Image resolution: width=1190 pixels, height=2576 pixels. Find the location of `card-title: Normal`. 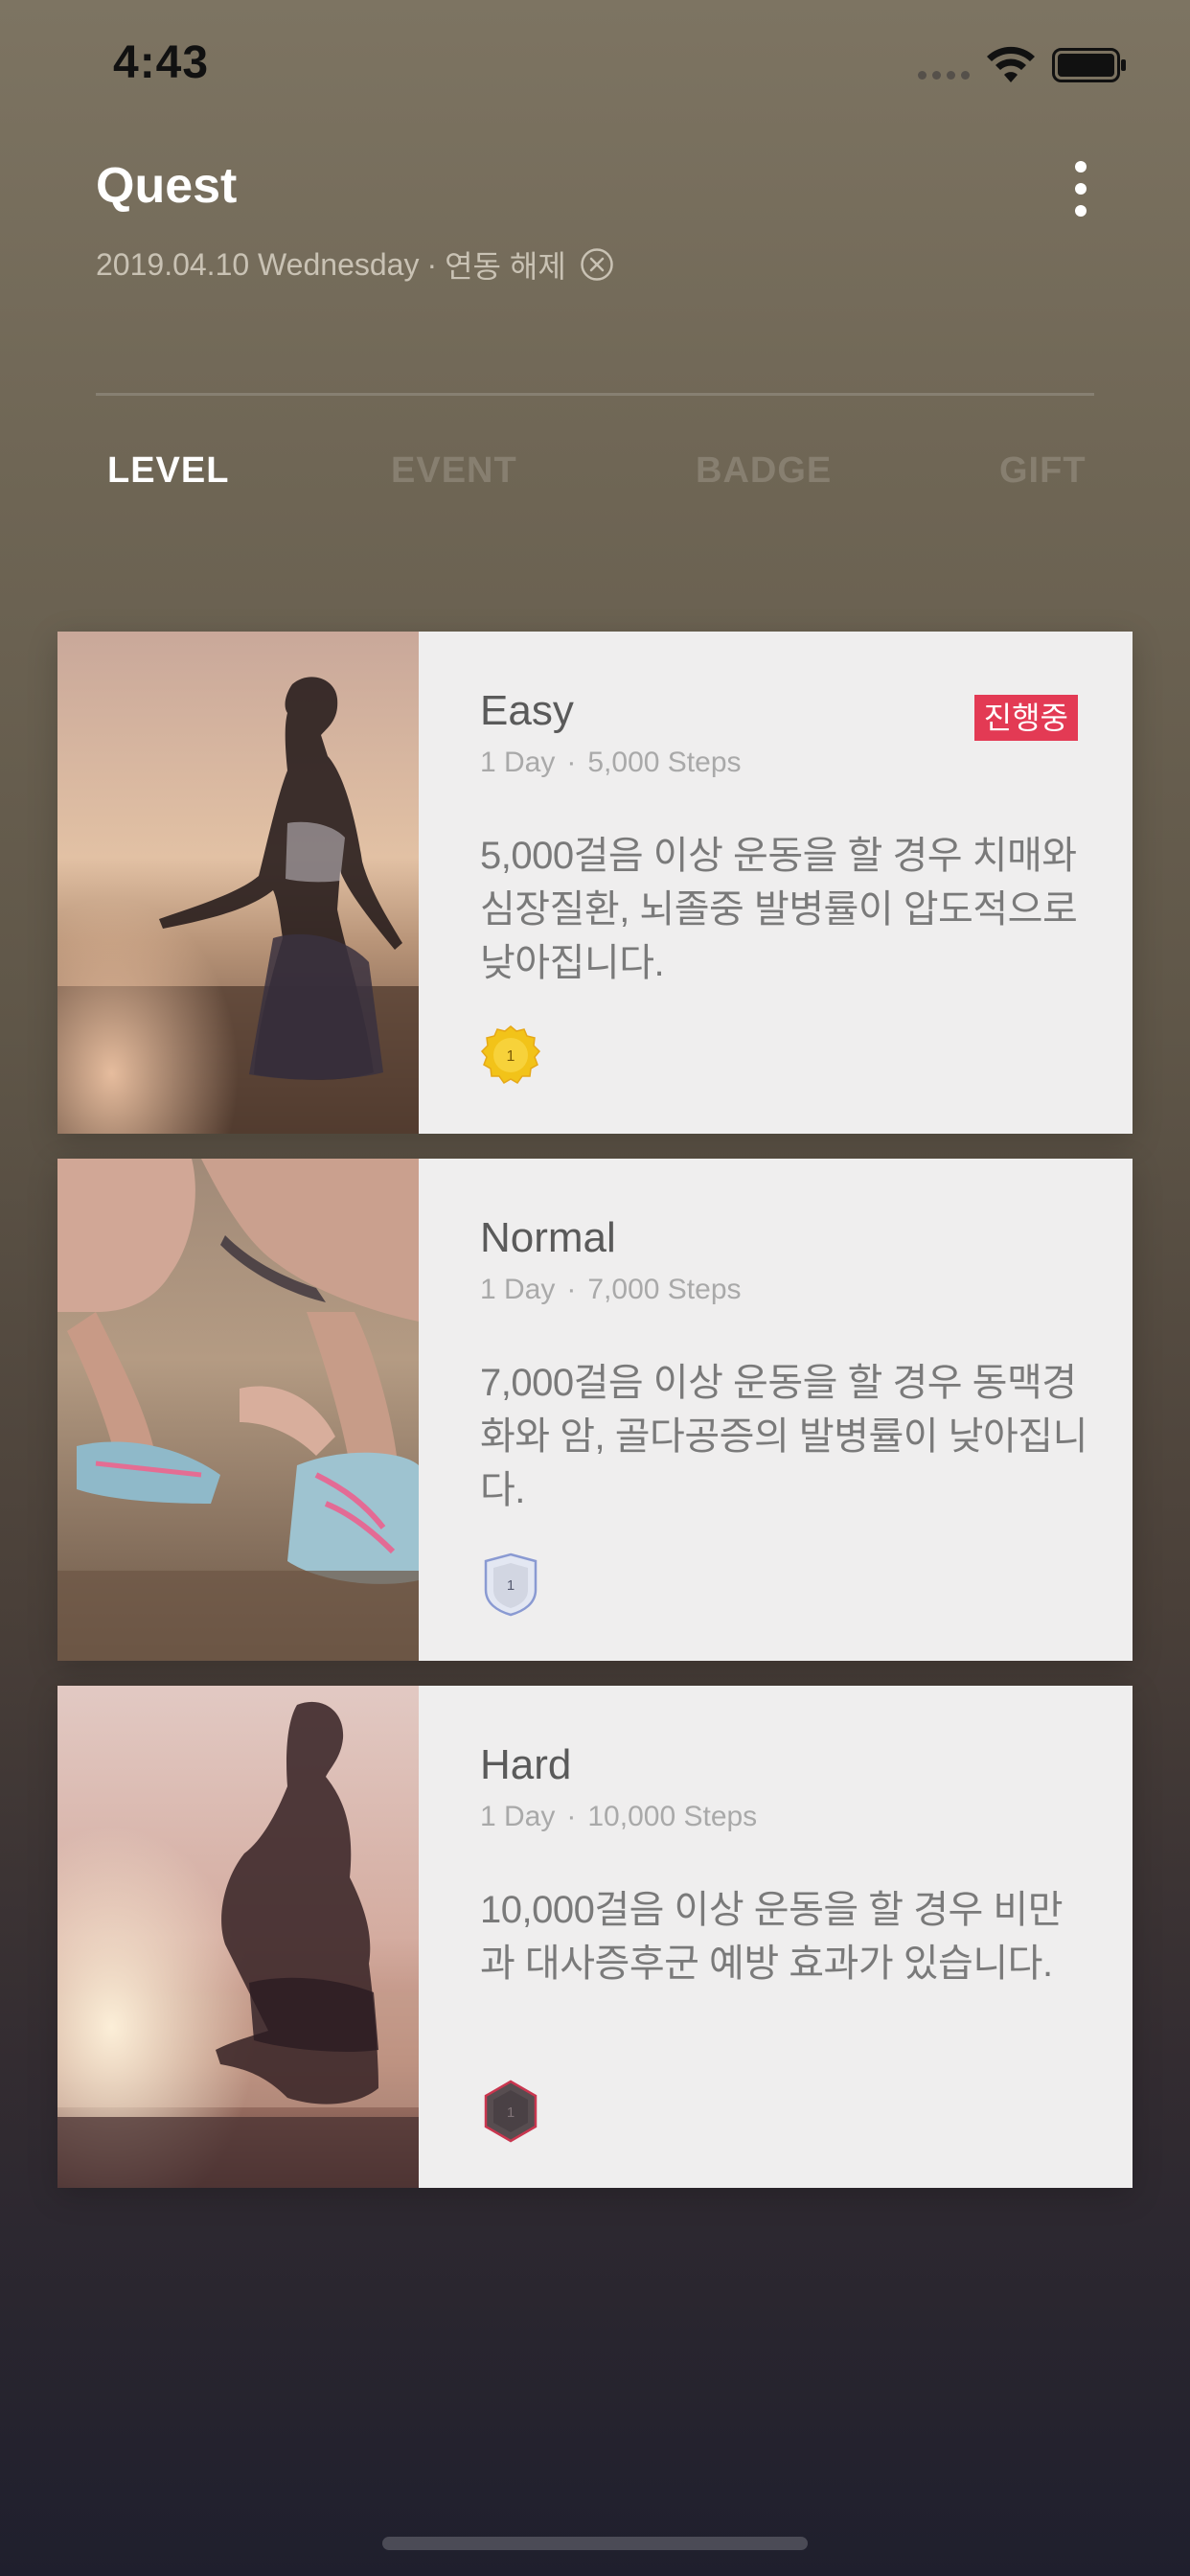

card-title: Normal is located at coordinates (548, 1237).